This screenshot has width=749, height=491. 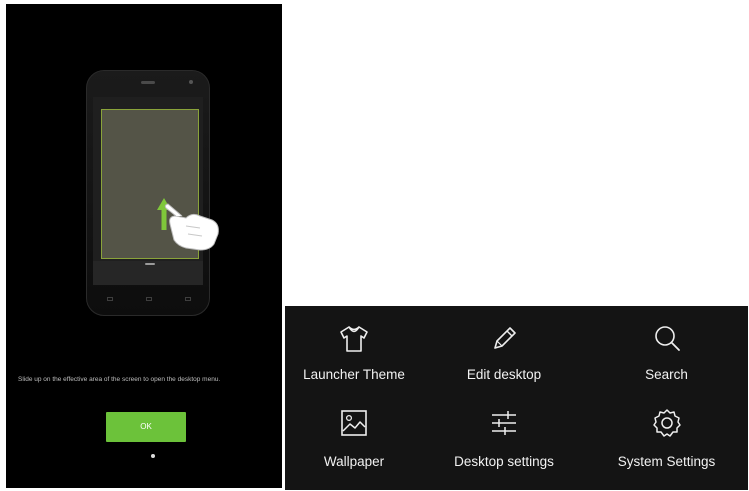 What do you see at coordinates (354, 339) in the screenshot?
I see `tshirt-icon` at bounding box center [354, 339].